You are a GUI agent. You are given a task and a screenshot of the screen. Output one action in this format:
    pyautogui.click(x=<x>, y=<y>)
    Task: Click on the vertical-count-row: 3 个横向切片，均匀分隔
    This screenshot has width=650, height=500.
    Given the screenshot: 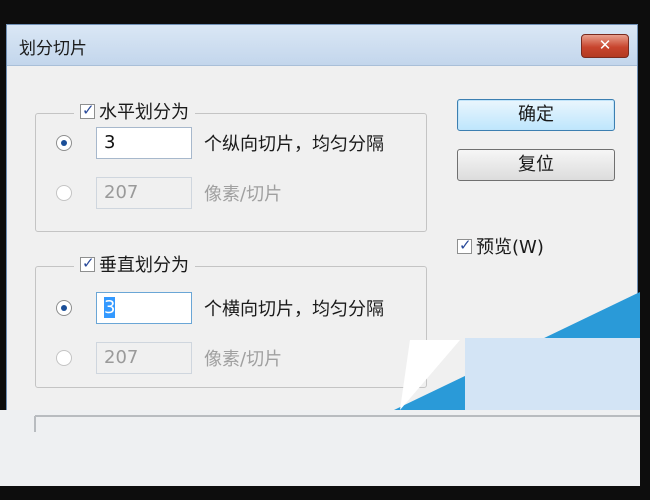 What is the action you would take?
    pyautogui.click(x=220, y=308)
    